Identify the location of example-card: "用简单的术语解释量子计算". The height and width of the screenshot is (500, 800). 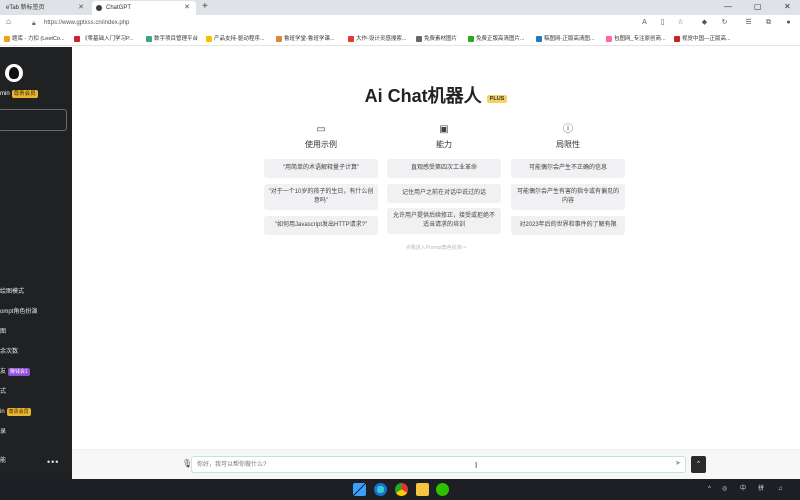
(321, 168).